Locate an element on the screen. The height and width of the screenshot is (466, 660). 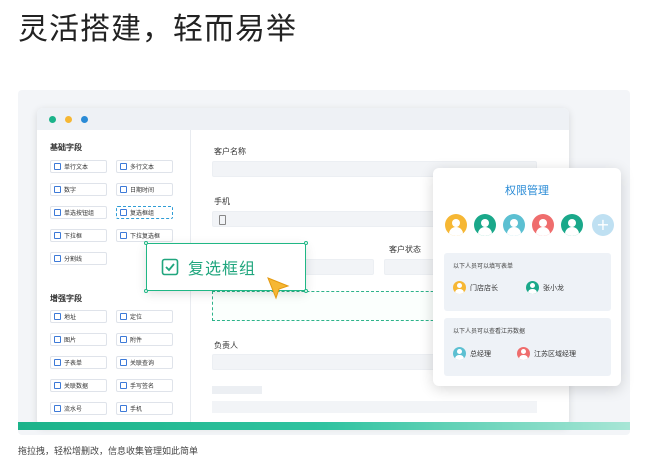
fill-person-1: 门店店长 is located at coordinates (475, 287).